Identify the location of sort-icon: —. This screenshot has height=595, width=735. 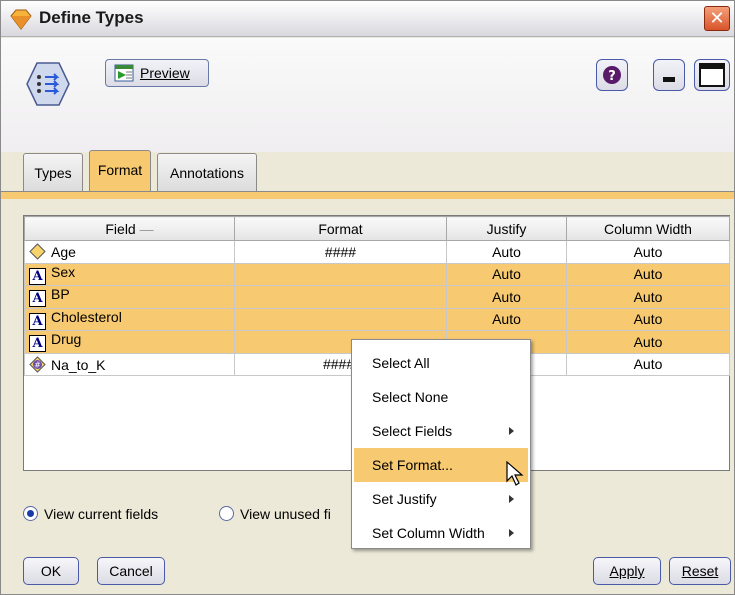
(146, 228).